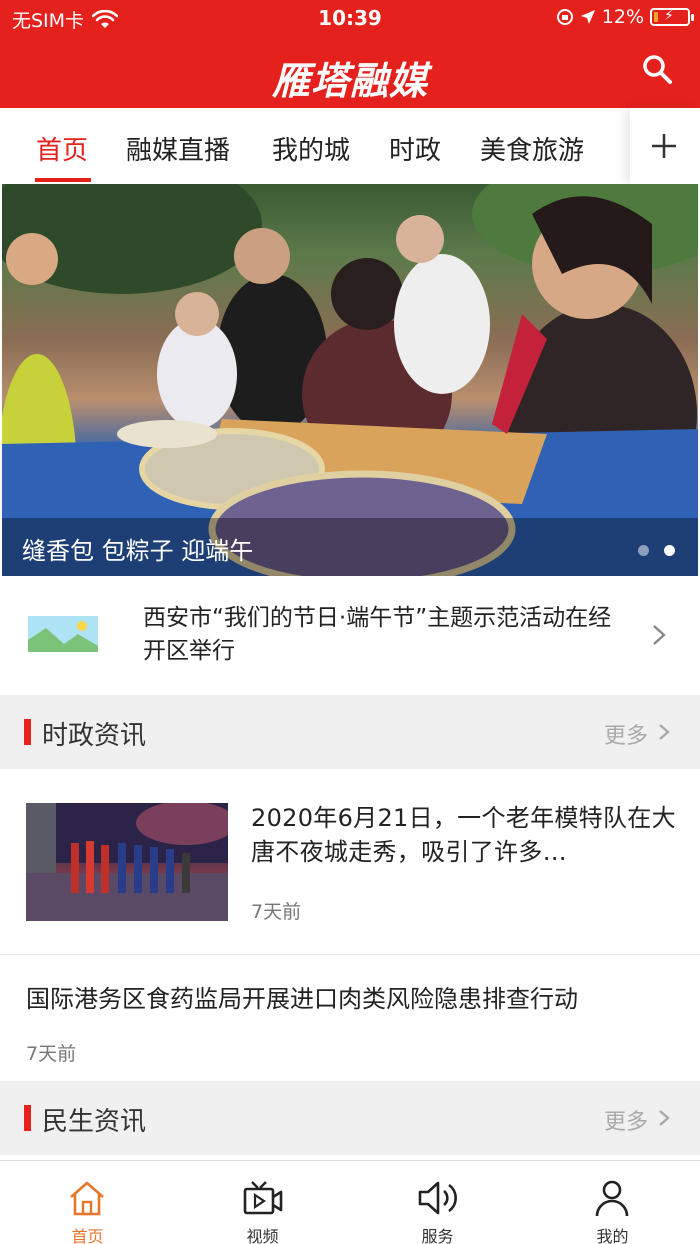 The height and width of the screenshot is (1244, 700). Describe the element at coordinates (350, 54) in the screenshot. I see `app-header: 无SIM卡 10:39 12% ⚡ 雁塔融媒` at that location.